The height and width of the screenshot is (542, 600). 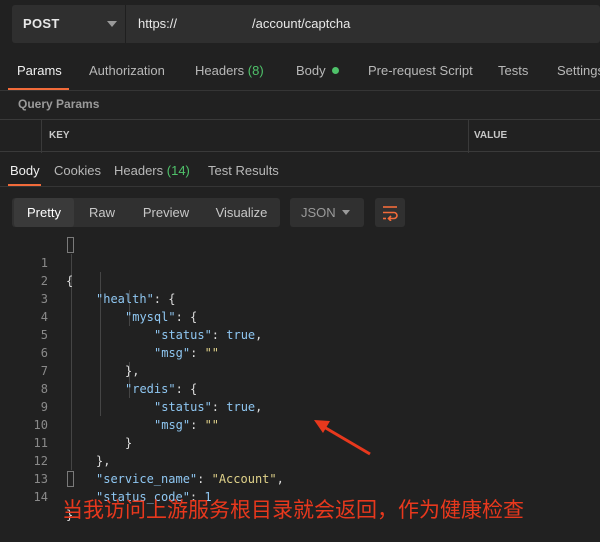 What do you see at coordinates (293, 510) in the screenshot?
I see `annotation-text: 当我访问上游服务根目录就会返回，作为健康检查` at bounding box center [293, 510].